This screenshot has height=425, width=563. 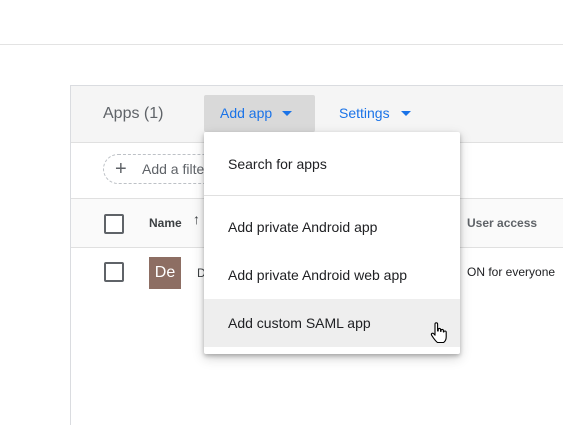 What do you see at coordinates (196, 219) in the screenshot?
I see `sort-ascending-icon: ↑` at bounding box center [196, 219].